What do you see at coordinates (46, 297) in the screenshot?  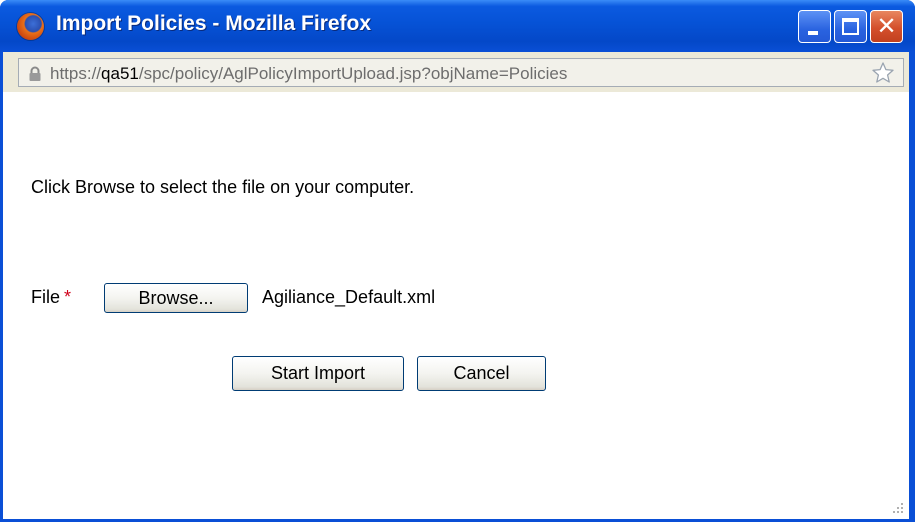 I see `file-label-text: File` at bounding box center [46, 297].